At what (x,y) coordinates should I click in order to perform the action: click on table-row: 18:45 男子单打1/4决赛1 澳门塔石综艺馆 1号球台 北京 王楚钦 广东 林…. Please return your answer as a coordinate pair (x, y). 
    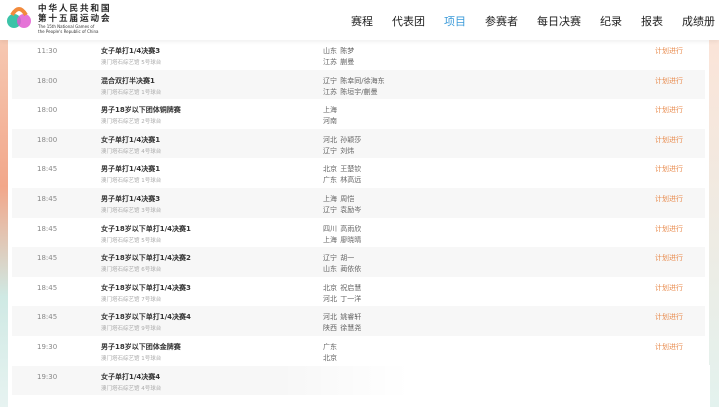
    Looking at the image, I should click on (358, 173).